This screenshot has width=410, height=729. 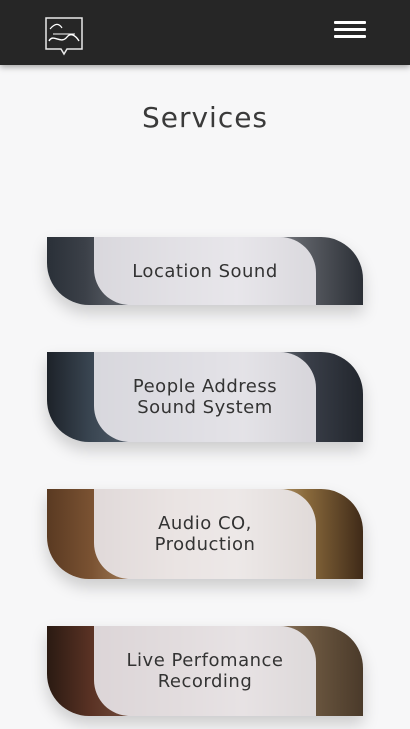 What do you see at coordinates (205, 117) in the screenshot?
I see `page-title: Services` at bounding box center [205, 117].